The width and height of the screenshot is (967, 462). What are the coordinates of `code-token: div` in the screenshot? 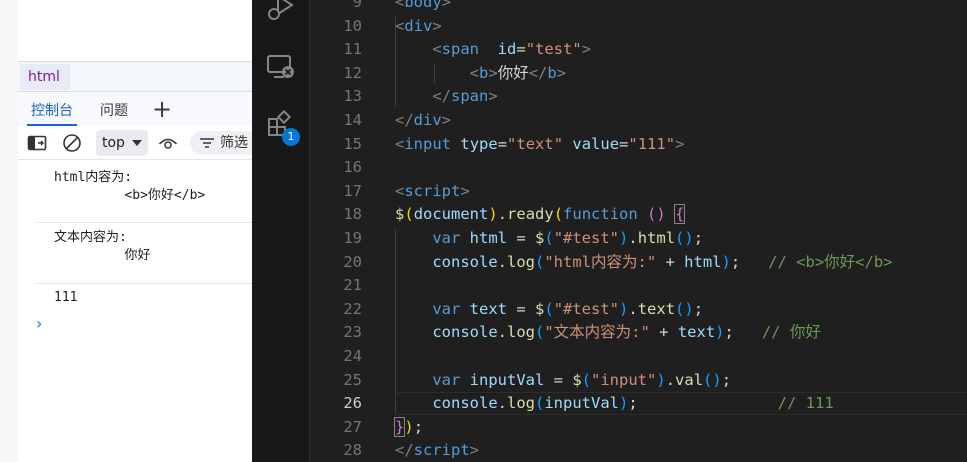 It's located at (427, 120).